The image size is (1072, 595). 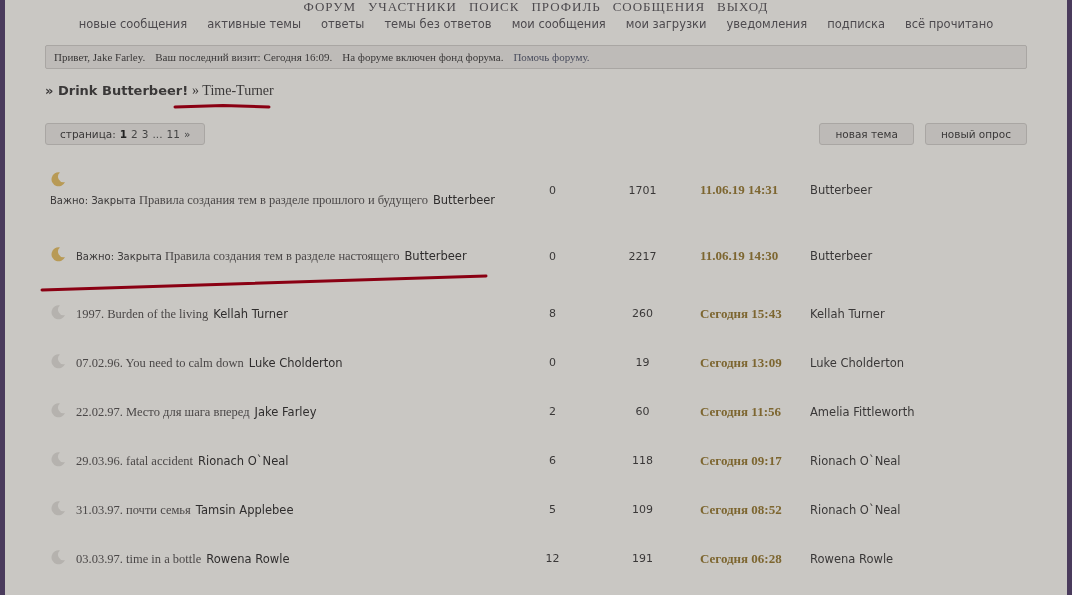 What do you see at coordinates (423, 57) in the screenshot?
I see `fund-text: На форуме включен фонд форума.` at bounding box center [423, 57].